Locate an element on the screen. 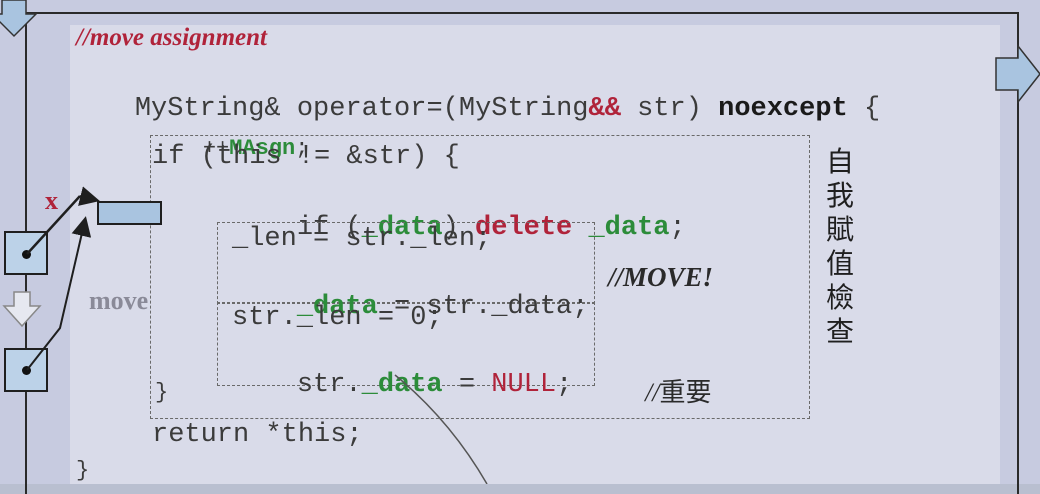  pointer-arrow-to-rect is located at coordinates (89, 196).